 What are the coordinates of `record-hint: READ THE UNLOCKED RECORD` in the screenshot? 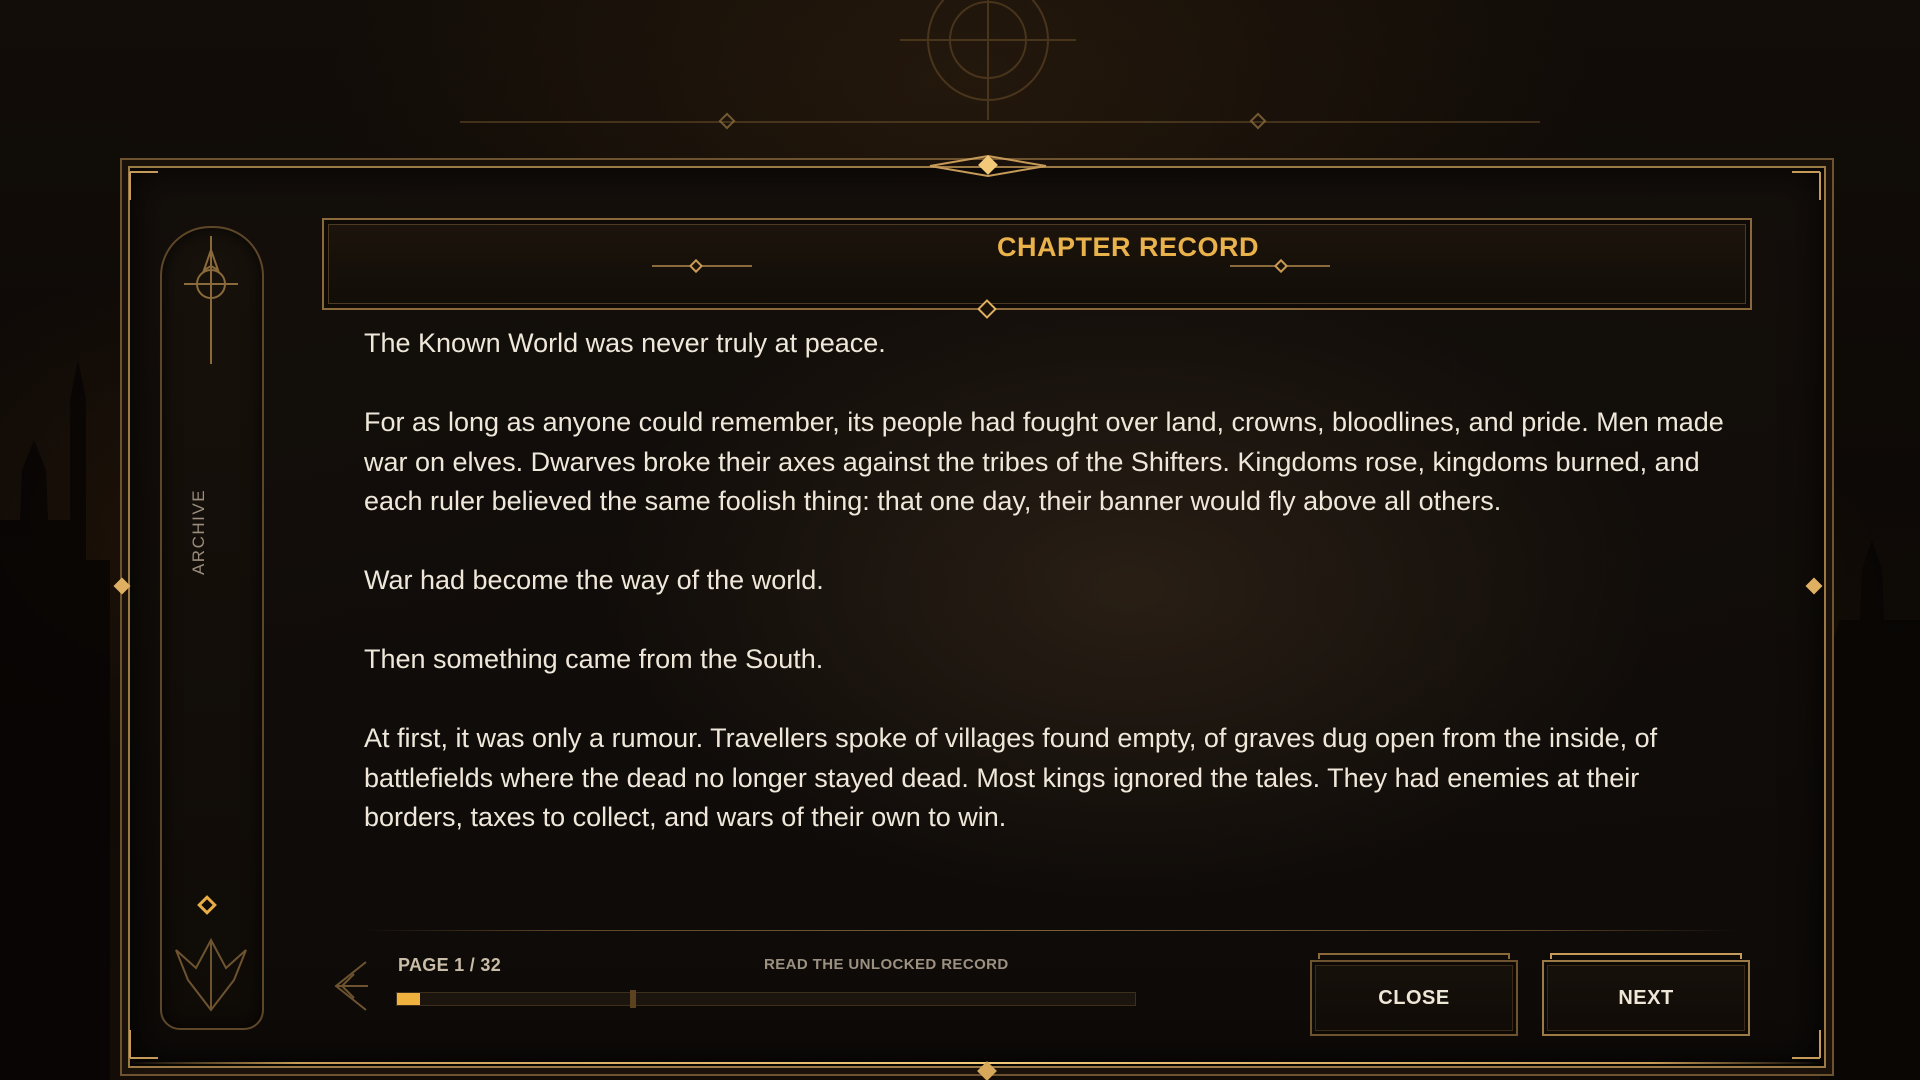 It's located at (886, 964).